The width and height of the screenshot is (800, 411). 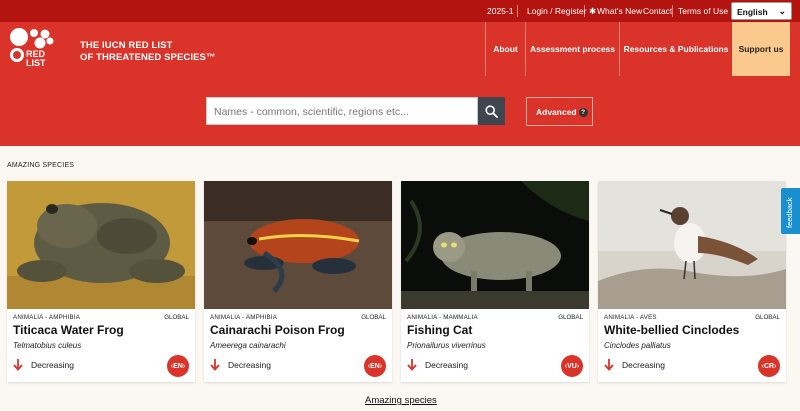 I want to click on scientific-name: Prionailurus viverrinus, so click(x=446, y=345).